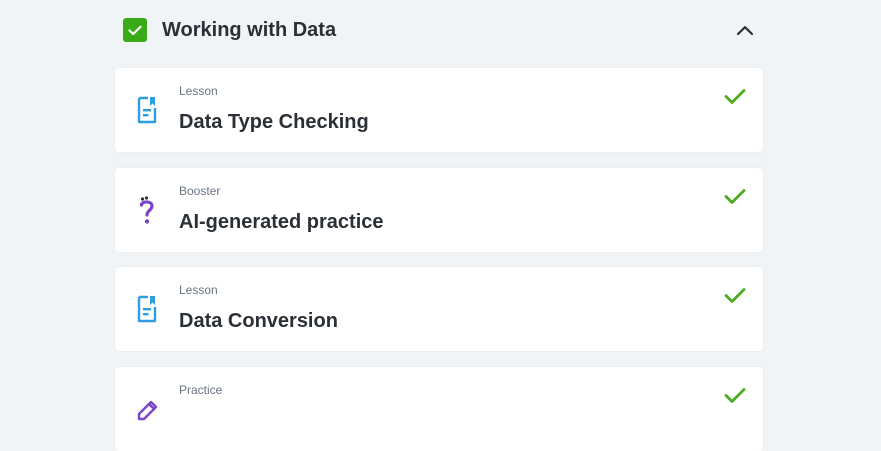 The image size is (881, 451). What do you see at coordinates (201, 390) in the screenshot?
I see `item-type-label: Practice` at bounding box center [201, 390].